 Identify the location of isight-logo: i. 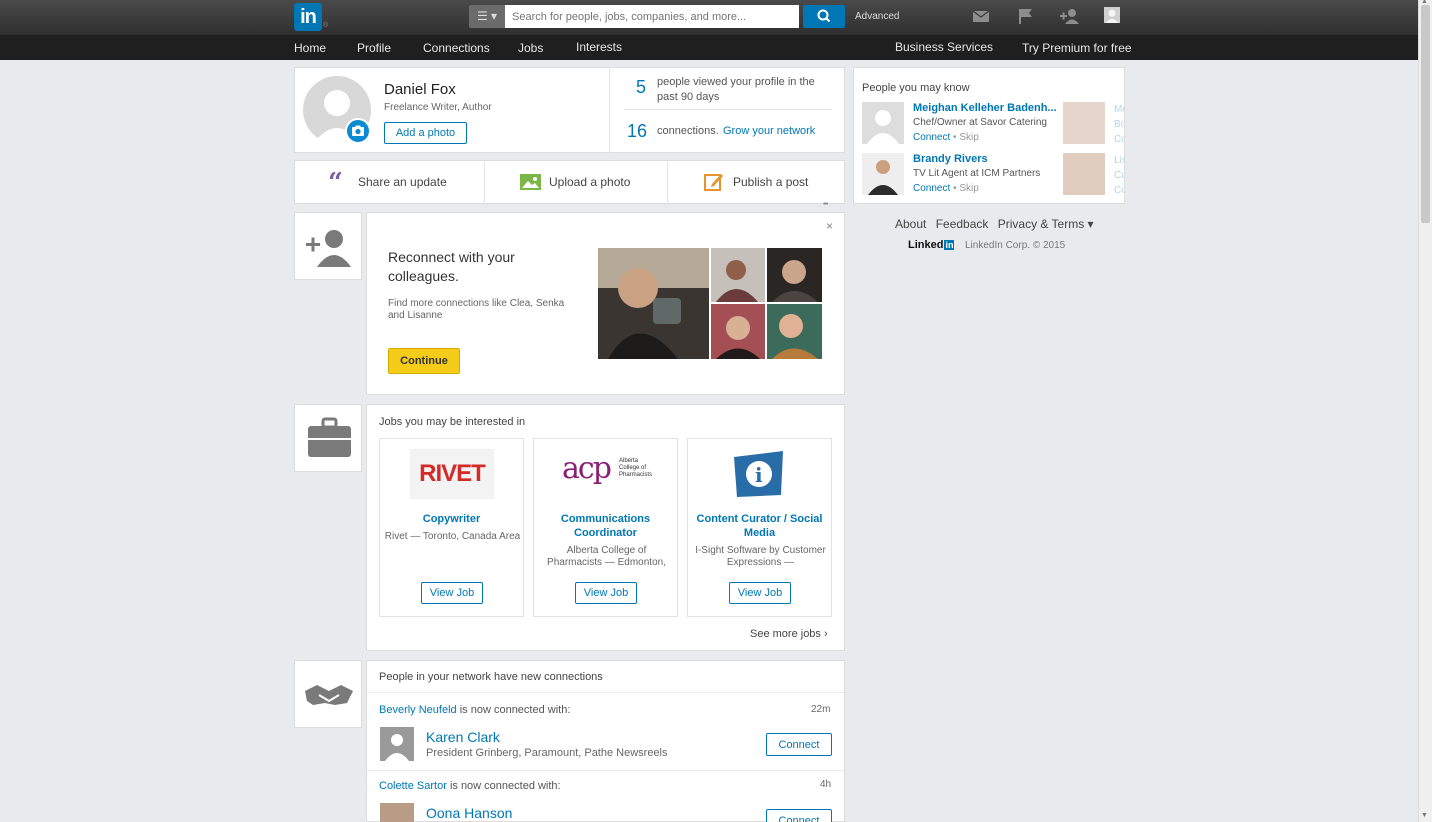
(758, 474).